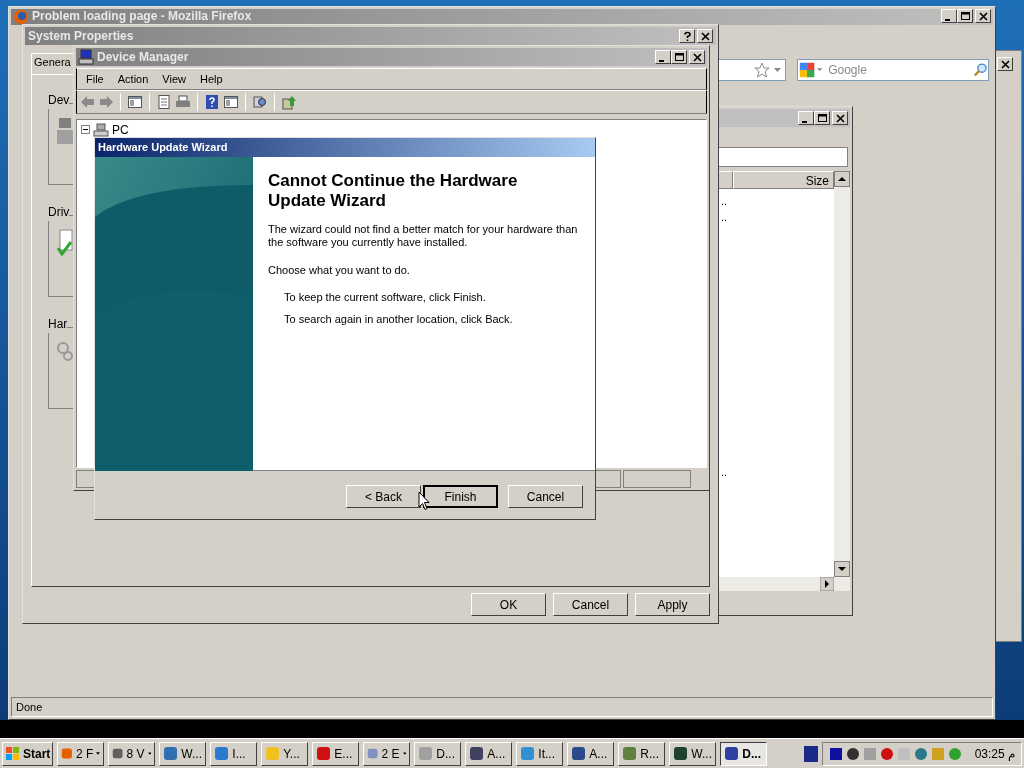 The height and width of the screenshot is (768, 1024). What do you see at coordinates (163, 148) in the screenshot?
I see `window-title: Hardware Update Wizard` at bounding box center [163, 148].